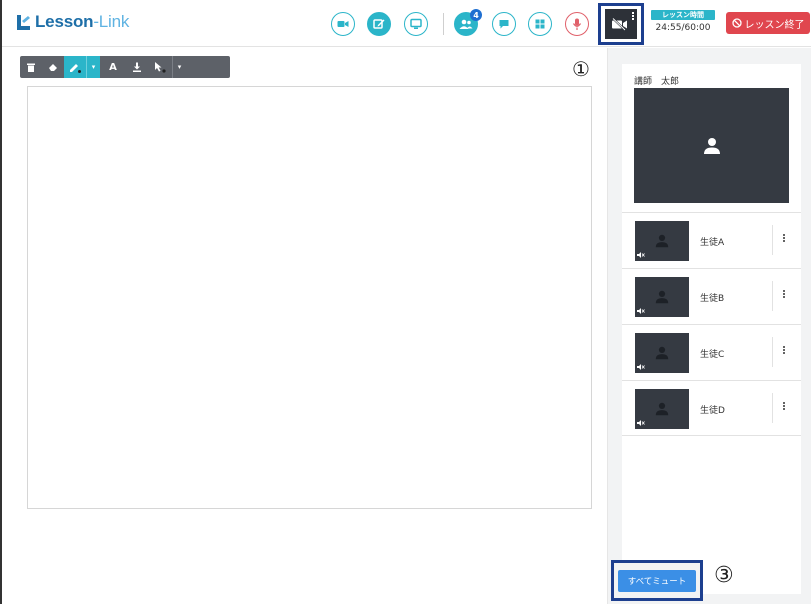 The width and height of the screenshot is (811, 604). What do you see at coordinates (657, 82) in the screenshot?
I see `teacher-name: 講師 太郎` at bounding box center [657, 82].